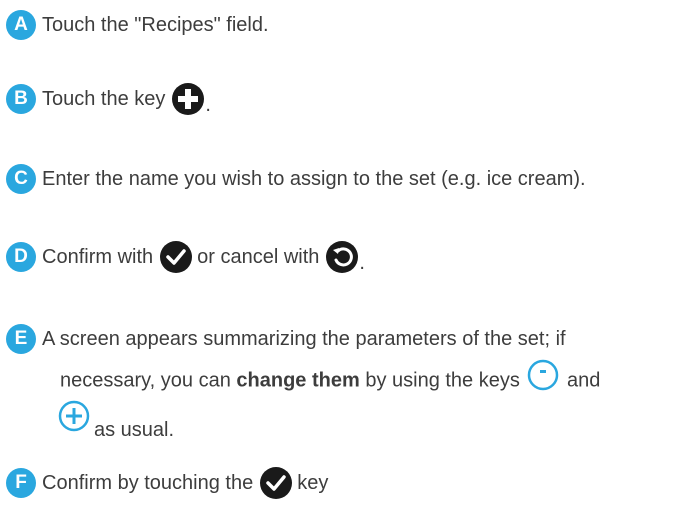 Image resolution: width=693 pixels, height=508 pixels. I want to click on step-f: F Confirm by touching the key, so click(167, 483).